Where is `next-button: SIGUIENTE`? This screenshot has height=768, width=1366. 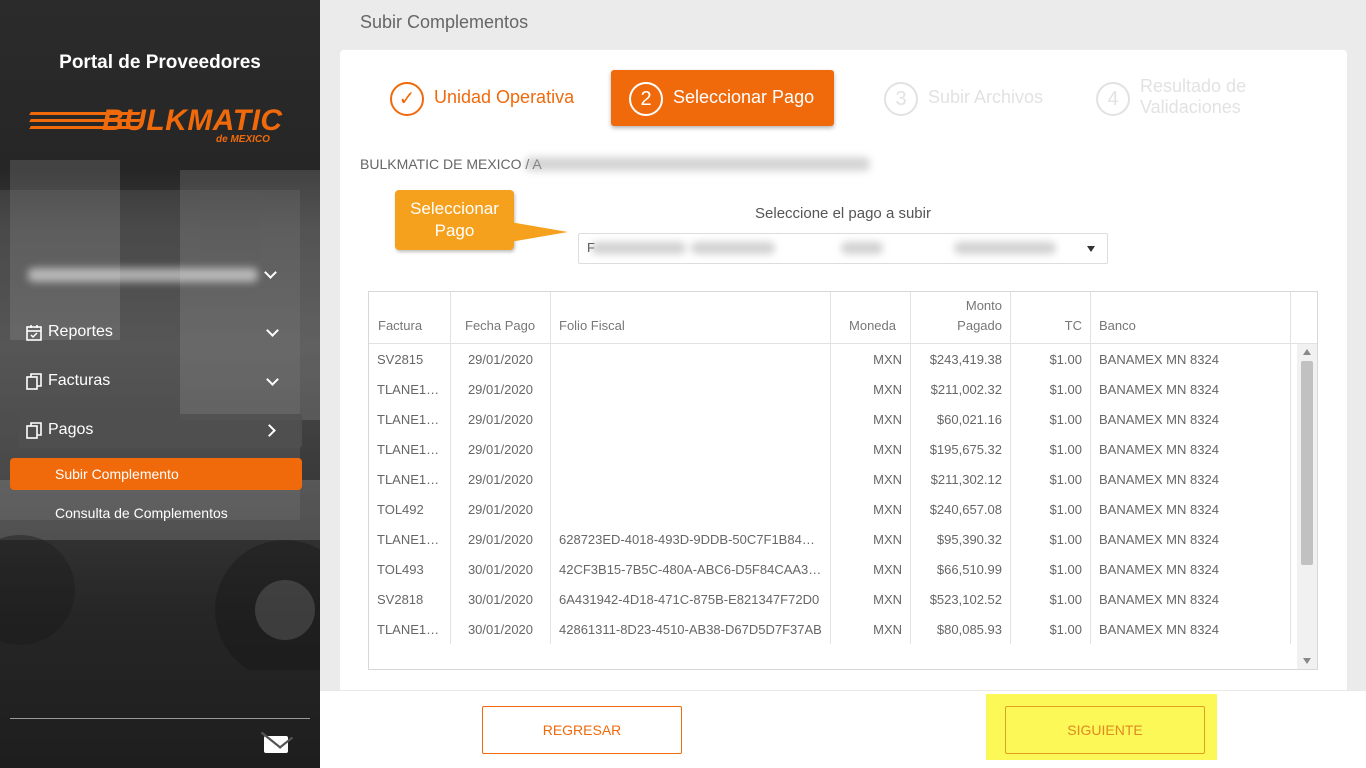
next-button: SIGUIENTE is located at coordinates (1105, 730).